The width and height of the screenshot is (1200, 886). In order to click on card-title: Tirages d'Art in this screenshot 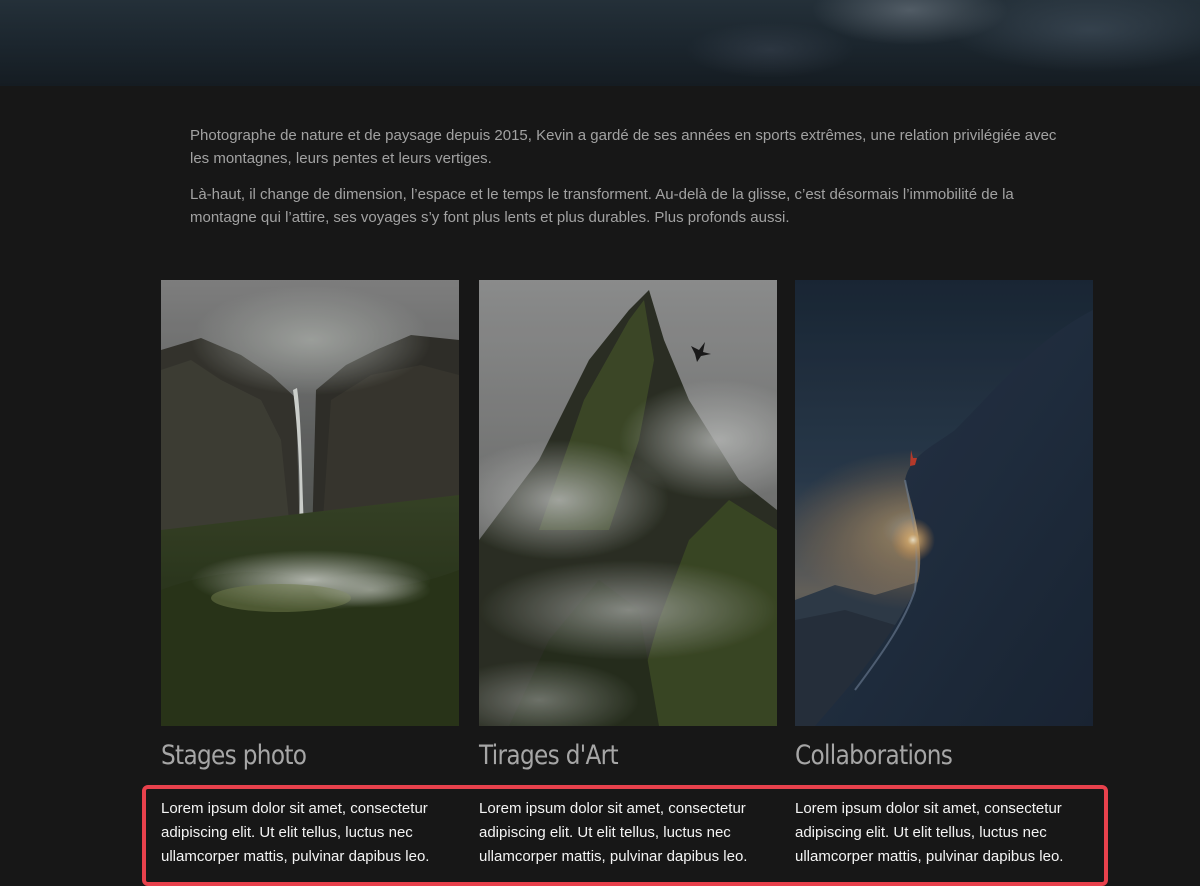, I will do `click(549, 755)`.